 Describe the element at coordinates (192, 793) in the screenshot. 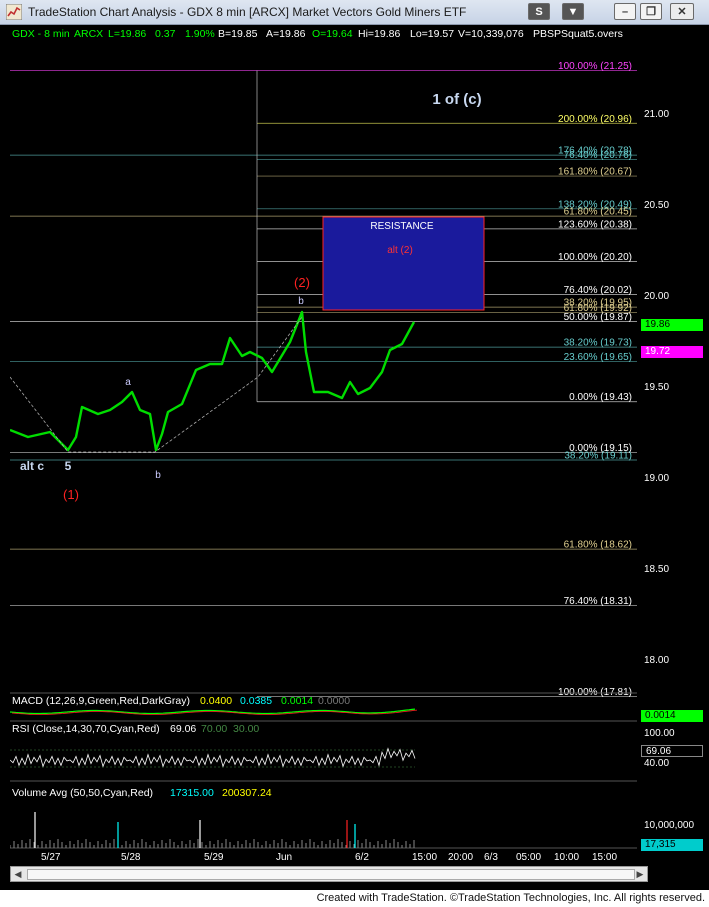

I see `volume-value-1: 17315.00` at that location.